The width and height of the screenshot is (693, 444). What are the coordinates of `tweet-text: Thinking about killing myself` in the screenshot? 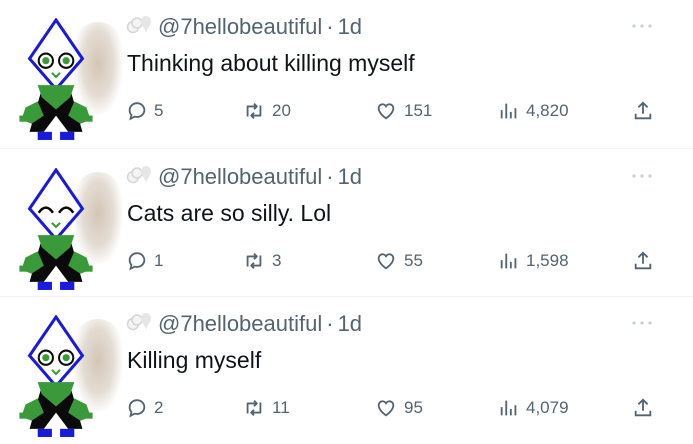 It's located at (271, 63).